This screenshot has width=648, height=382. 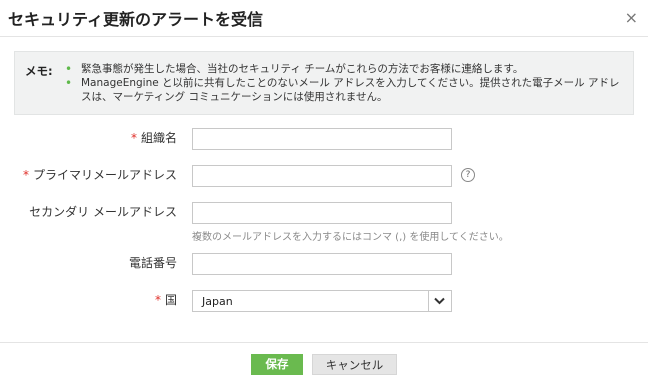 I want to click on chevron-down-icon, so click(x=439, y=301).